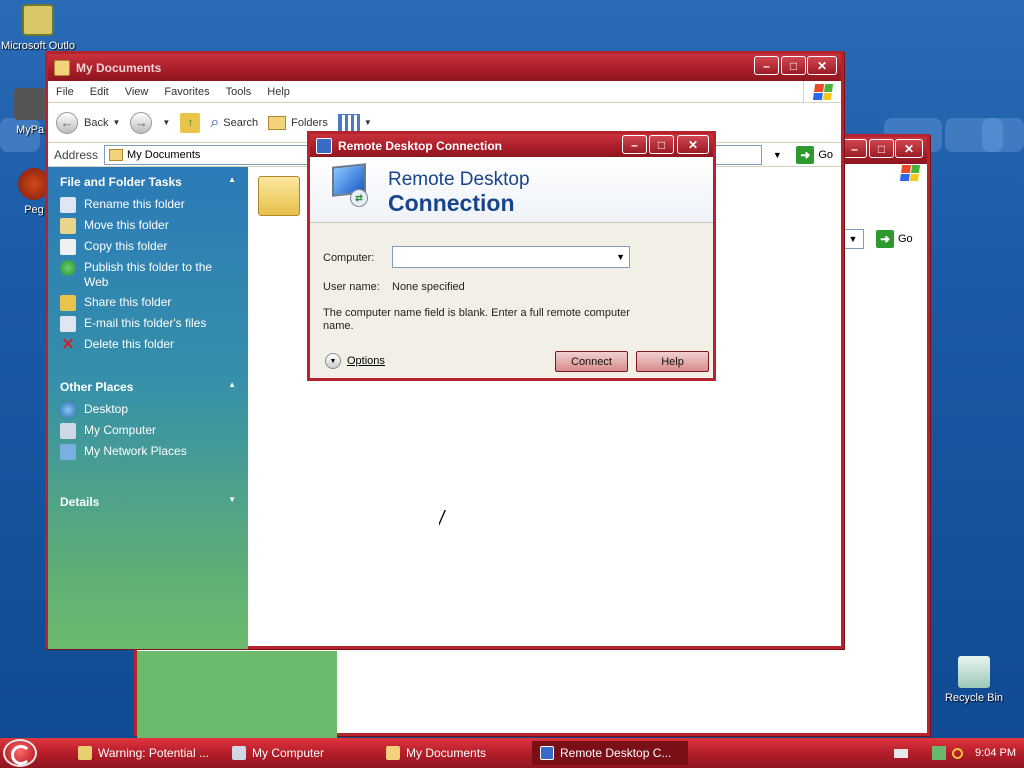  I want to click on system-tray: 9:04 PM, so click(955, 753).